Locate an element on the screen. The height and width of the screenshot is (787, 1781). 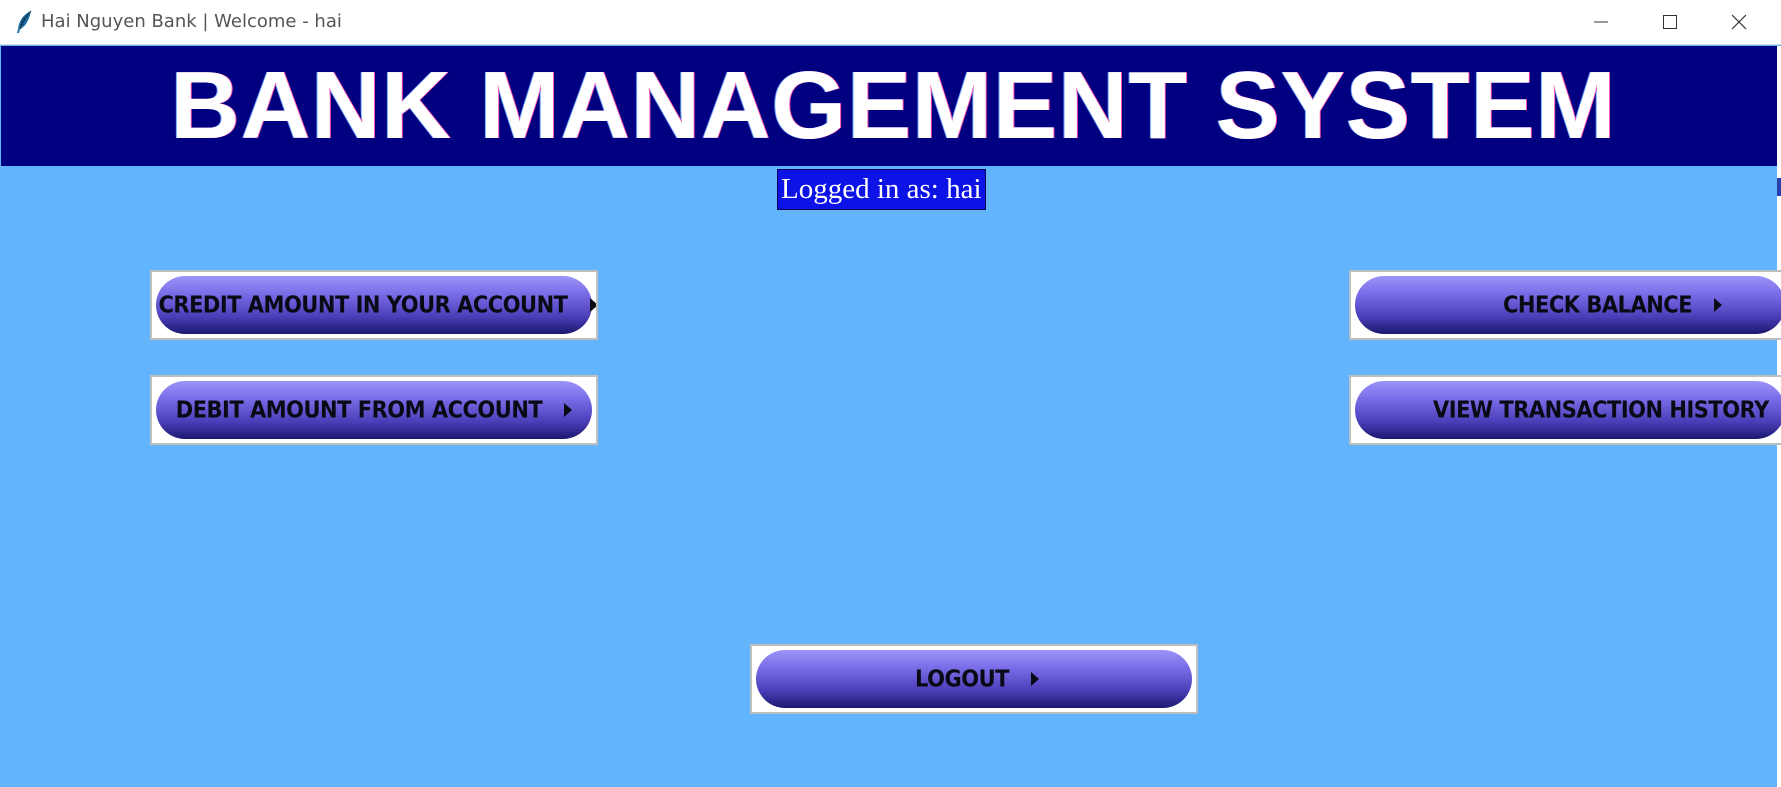
check-balance-label: CHECK BALANCE is located at coordinates (1598, 305).